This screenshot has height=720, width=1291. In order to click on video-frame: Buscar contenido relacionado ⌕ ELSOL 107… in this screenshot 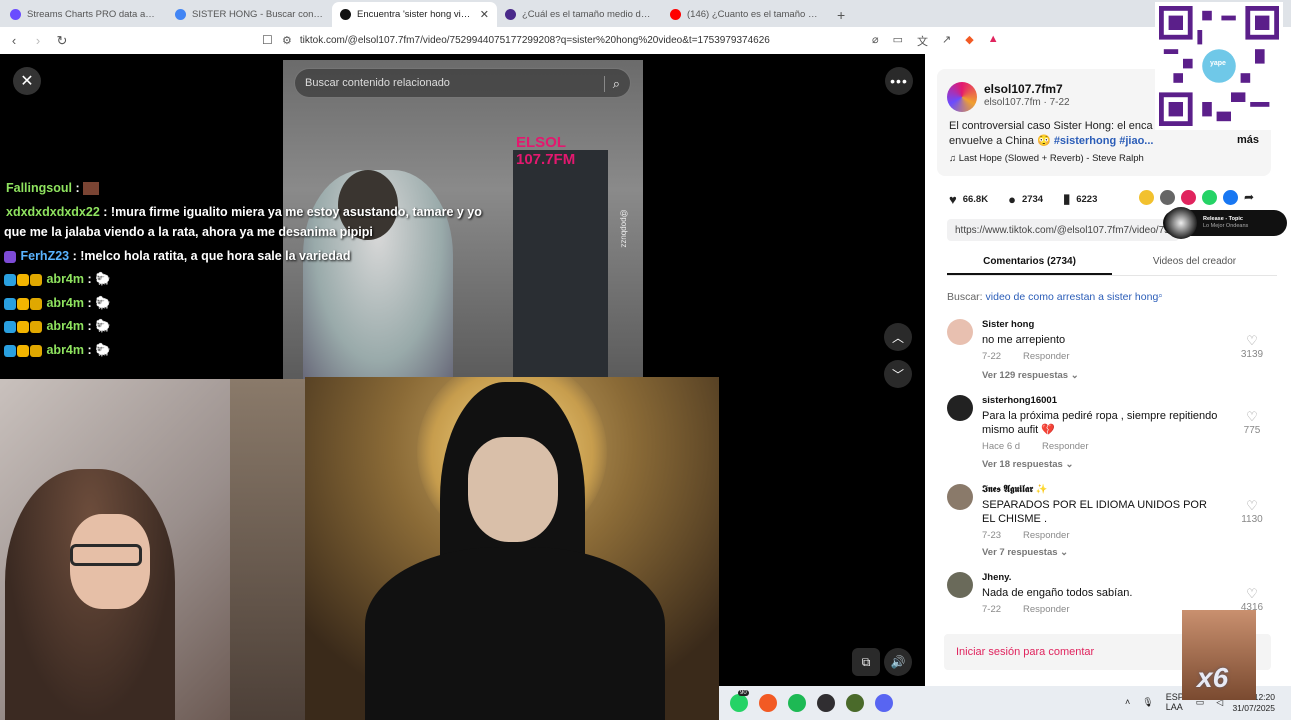, I will do `click(463, 222)`.